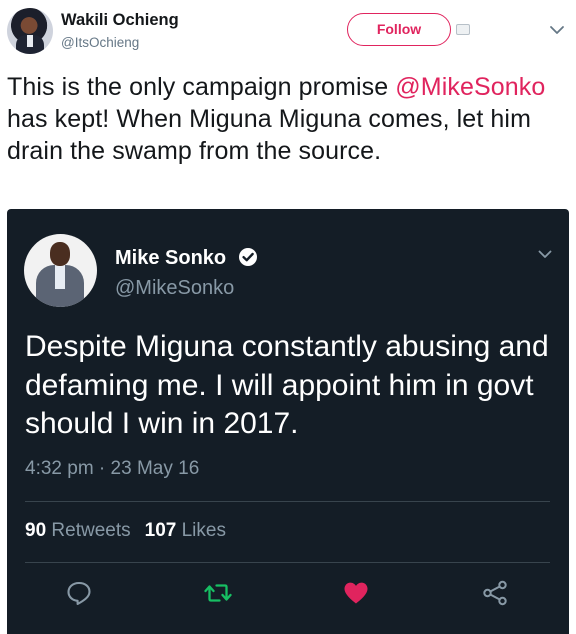 The height and width of the screenshot is (634, 576). I want to click on engagement-stats: 90 Retweets 107 Likes, so click(125, 531).